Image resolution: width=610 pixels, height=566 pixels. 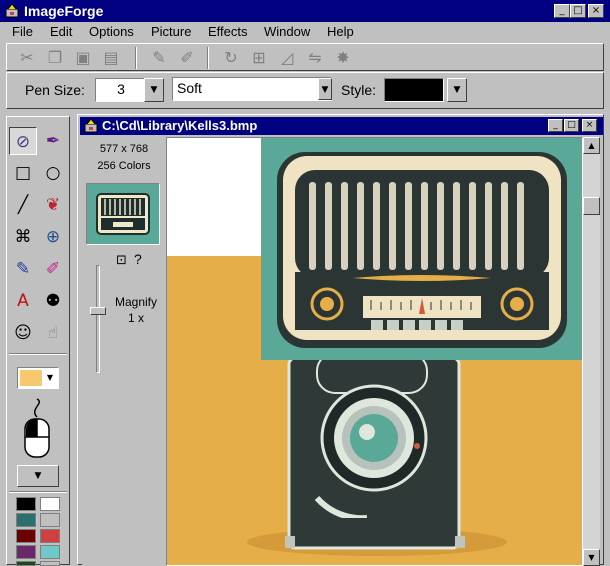 I want to click on image-thumbnail, so click(x=123, y=214).